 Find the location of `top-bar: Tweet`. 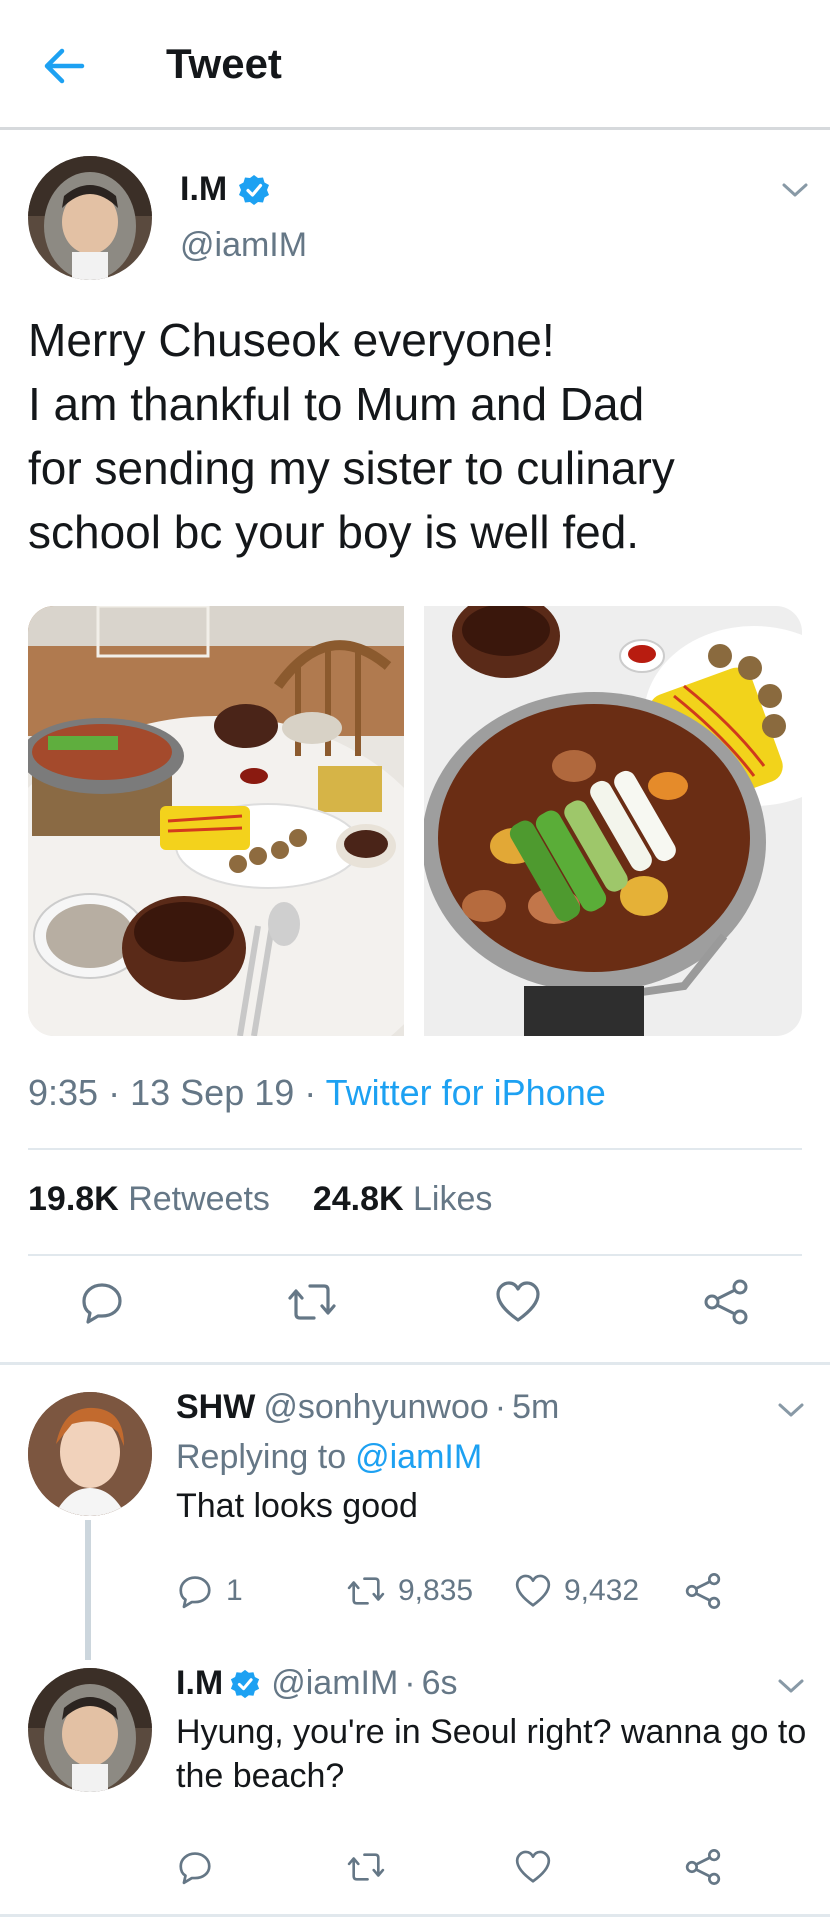

top-bar: Tweet is located at coordinates (415, 65).